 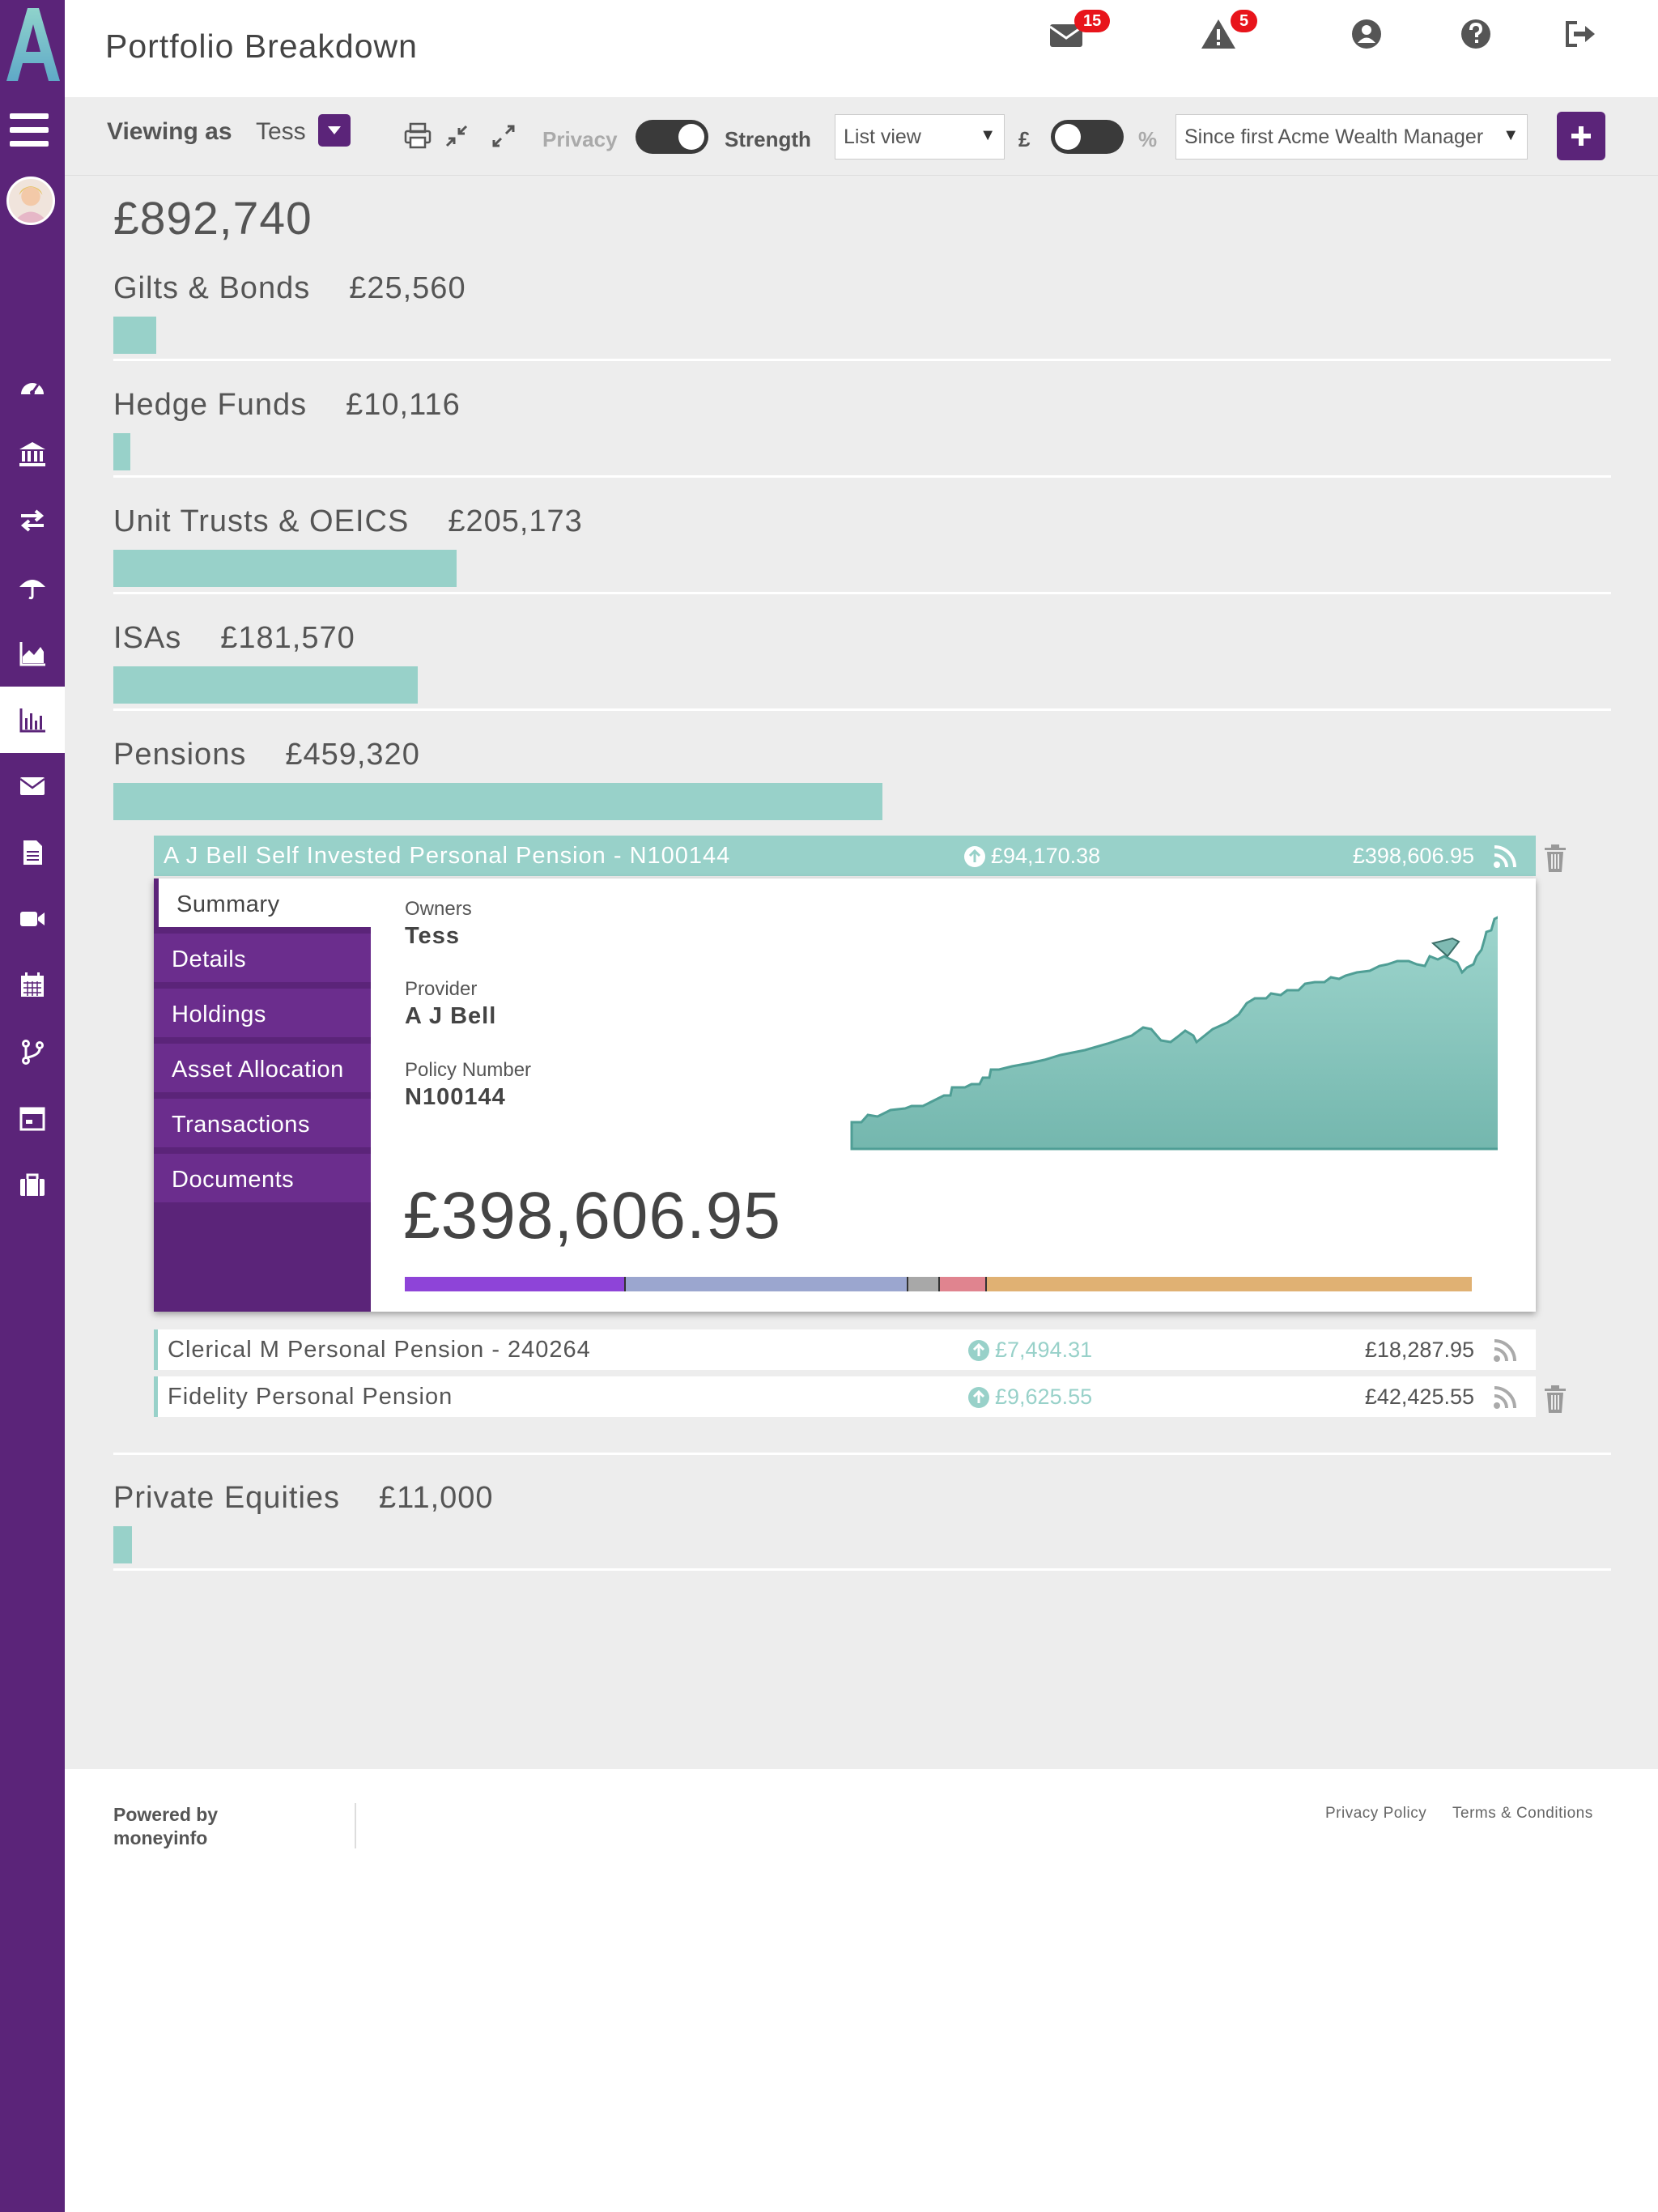 I want to click on menu-icon, so click(x=29, y=130).